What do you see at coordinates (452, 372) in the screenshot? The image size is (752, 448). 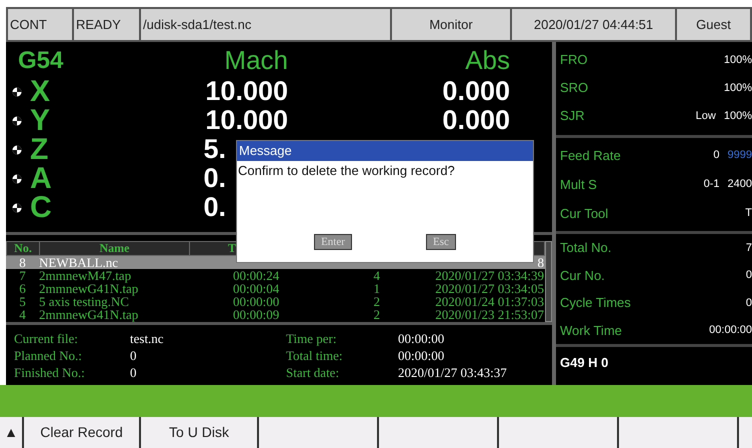 I see `info-value: 2020/01/27 03:43:37` at bounding box center [452, 372].